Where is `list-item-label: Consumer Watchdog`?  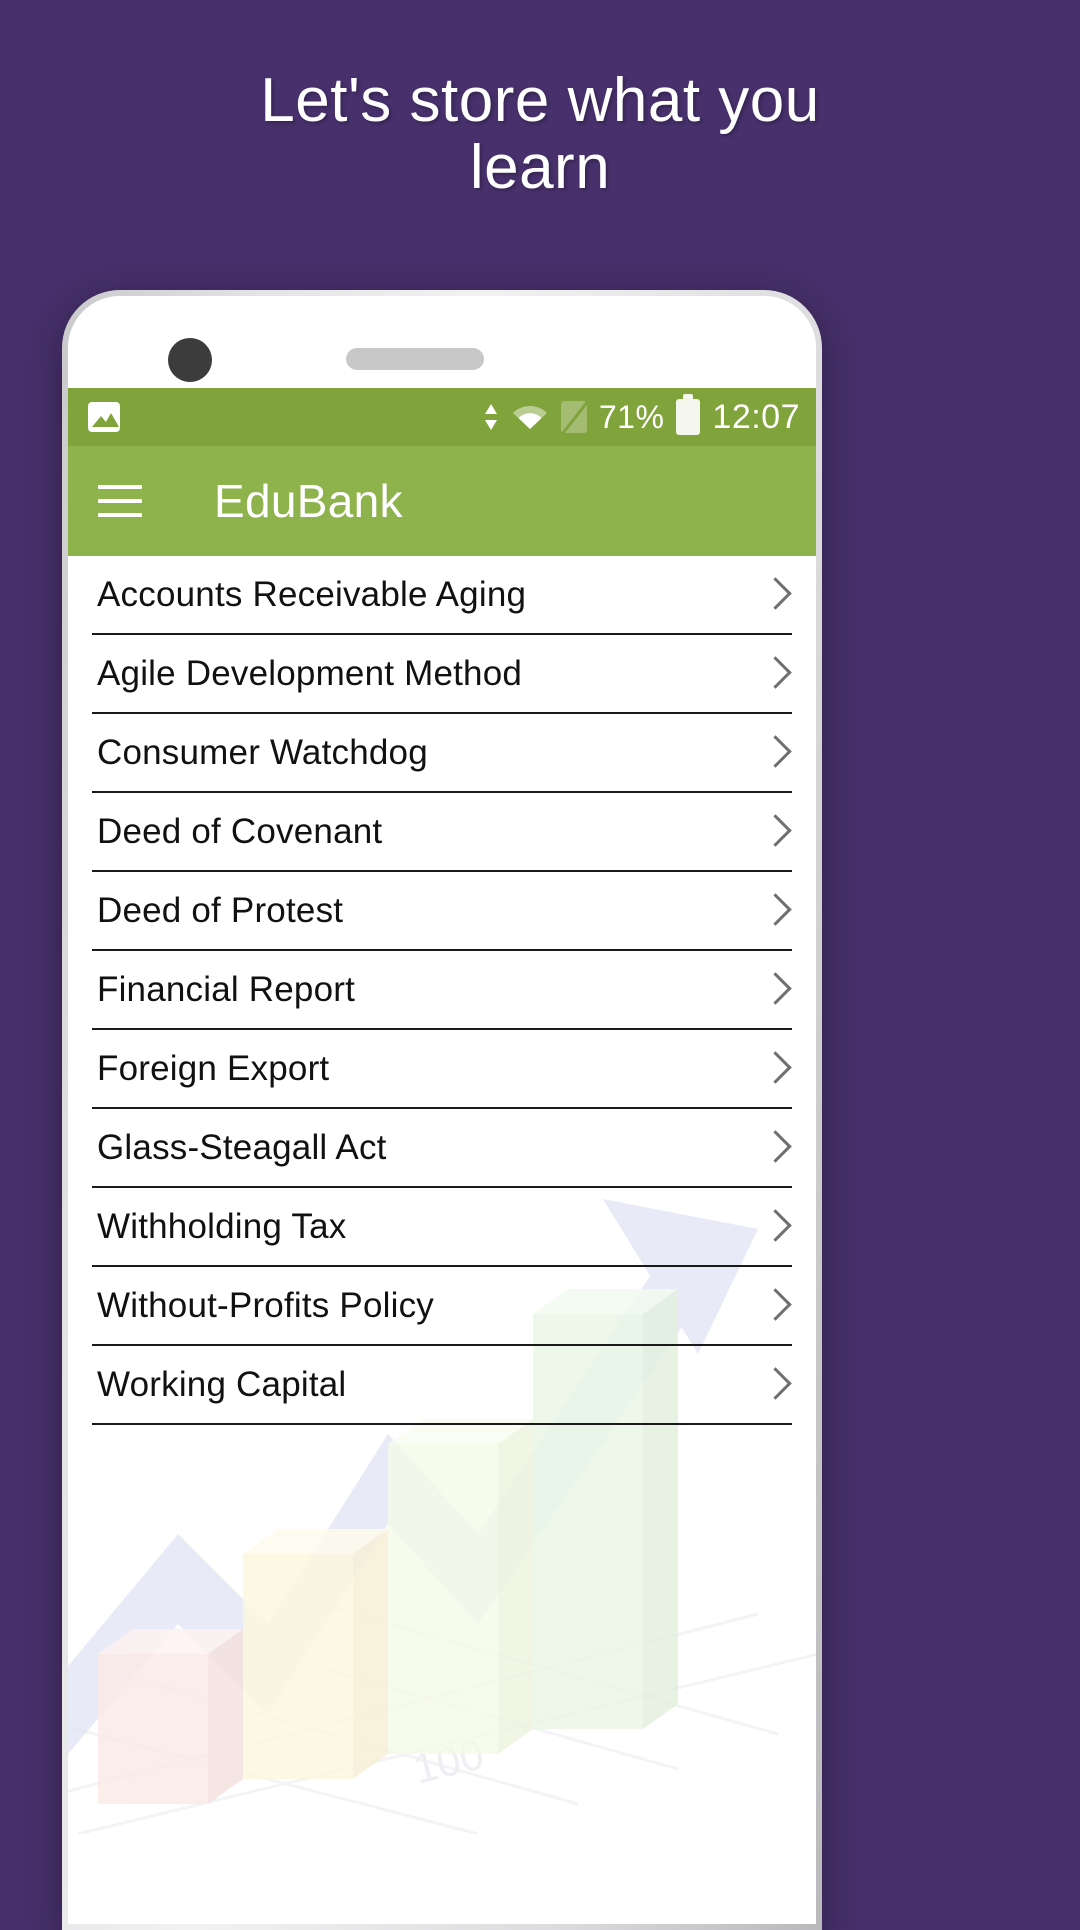 list-item-label: Consumer Watchdog is located at coordinates (262, 752).